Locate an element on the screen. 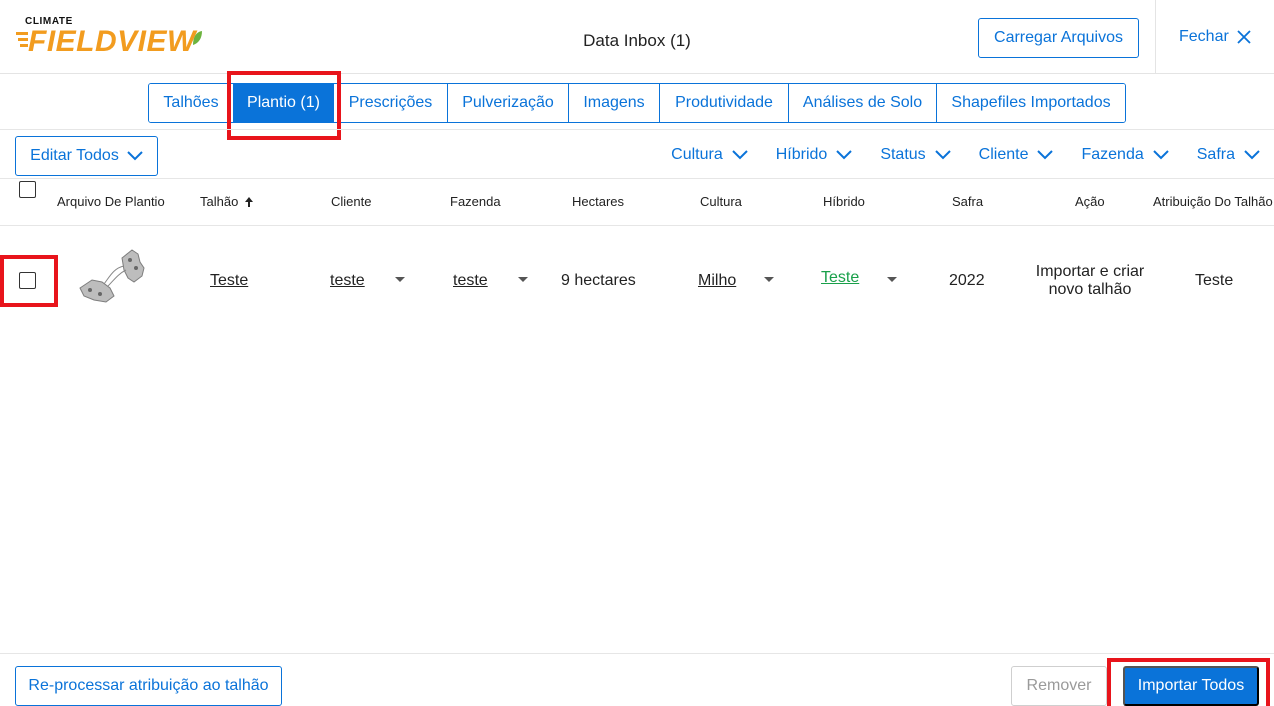 This screenshot has height=706, width=1274. tab-pulverizacao: Pulverização is located at coordinates (508, 103).